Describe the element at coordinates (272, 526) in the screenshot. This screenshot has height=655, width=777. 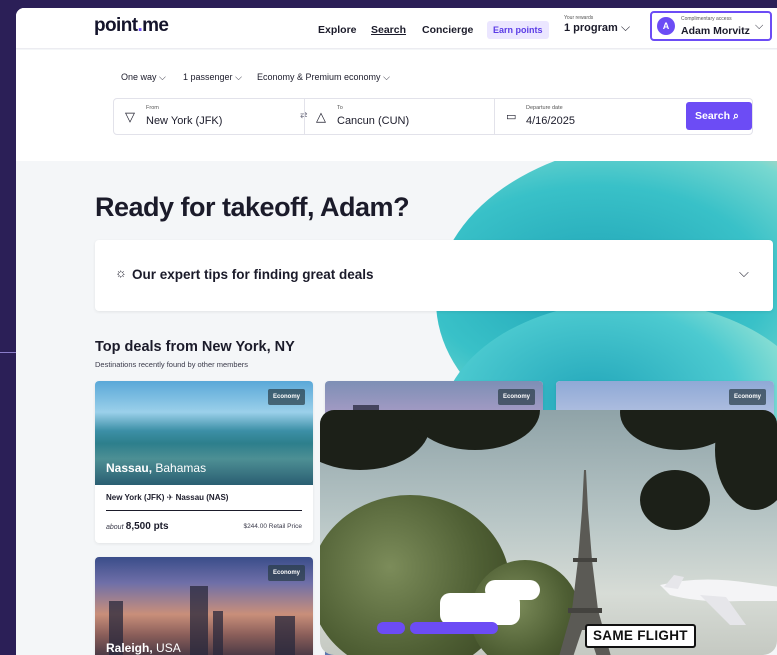
I see `retail-price: $244.00 Retail Price` at that location.